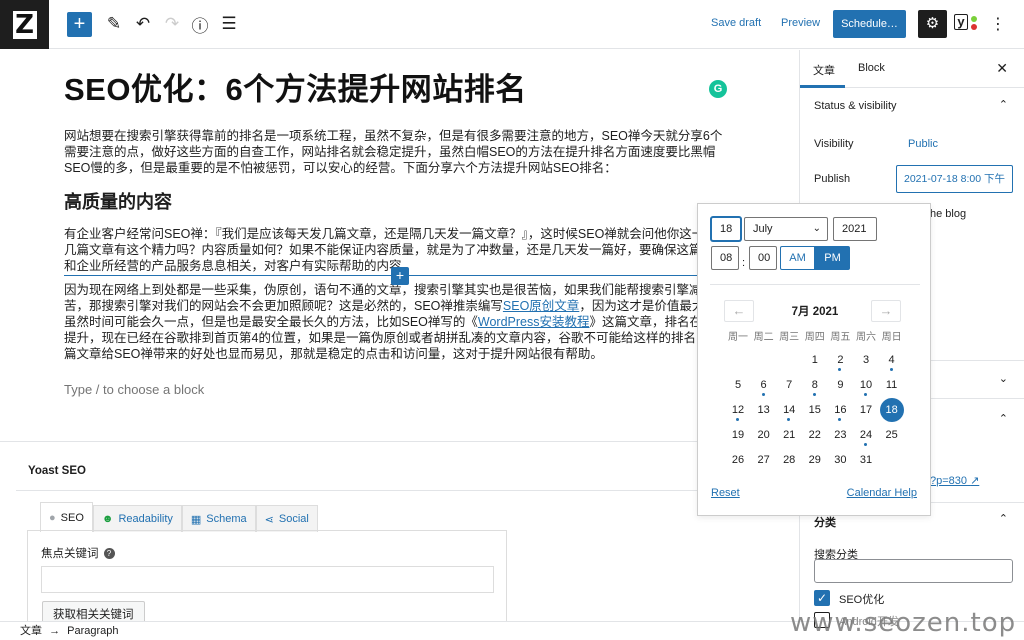  I want to click on calendar-day: 29, so click(815, 460).